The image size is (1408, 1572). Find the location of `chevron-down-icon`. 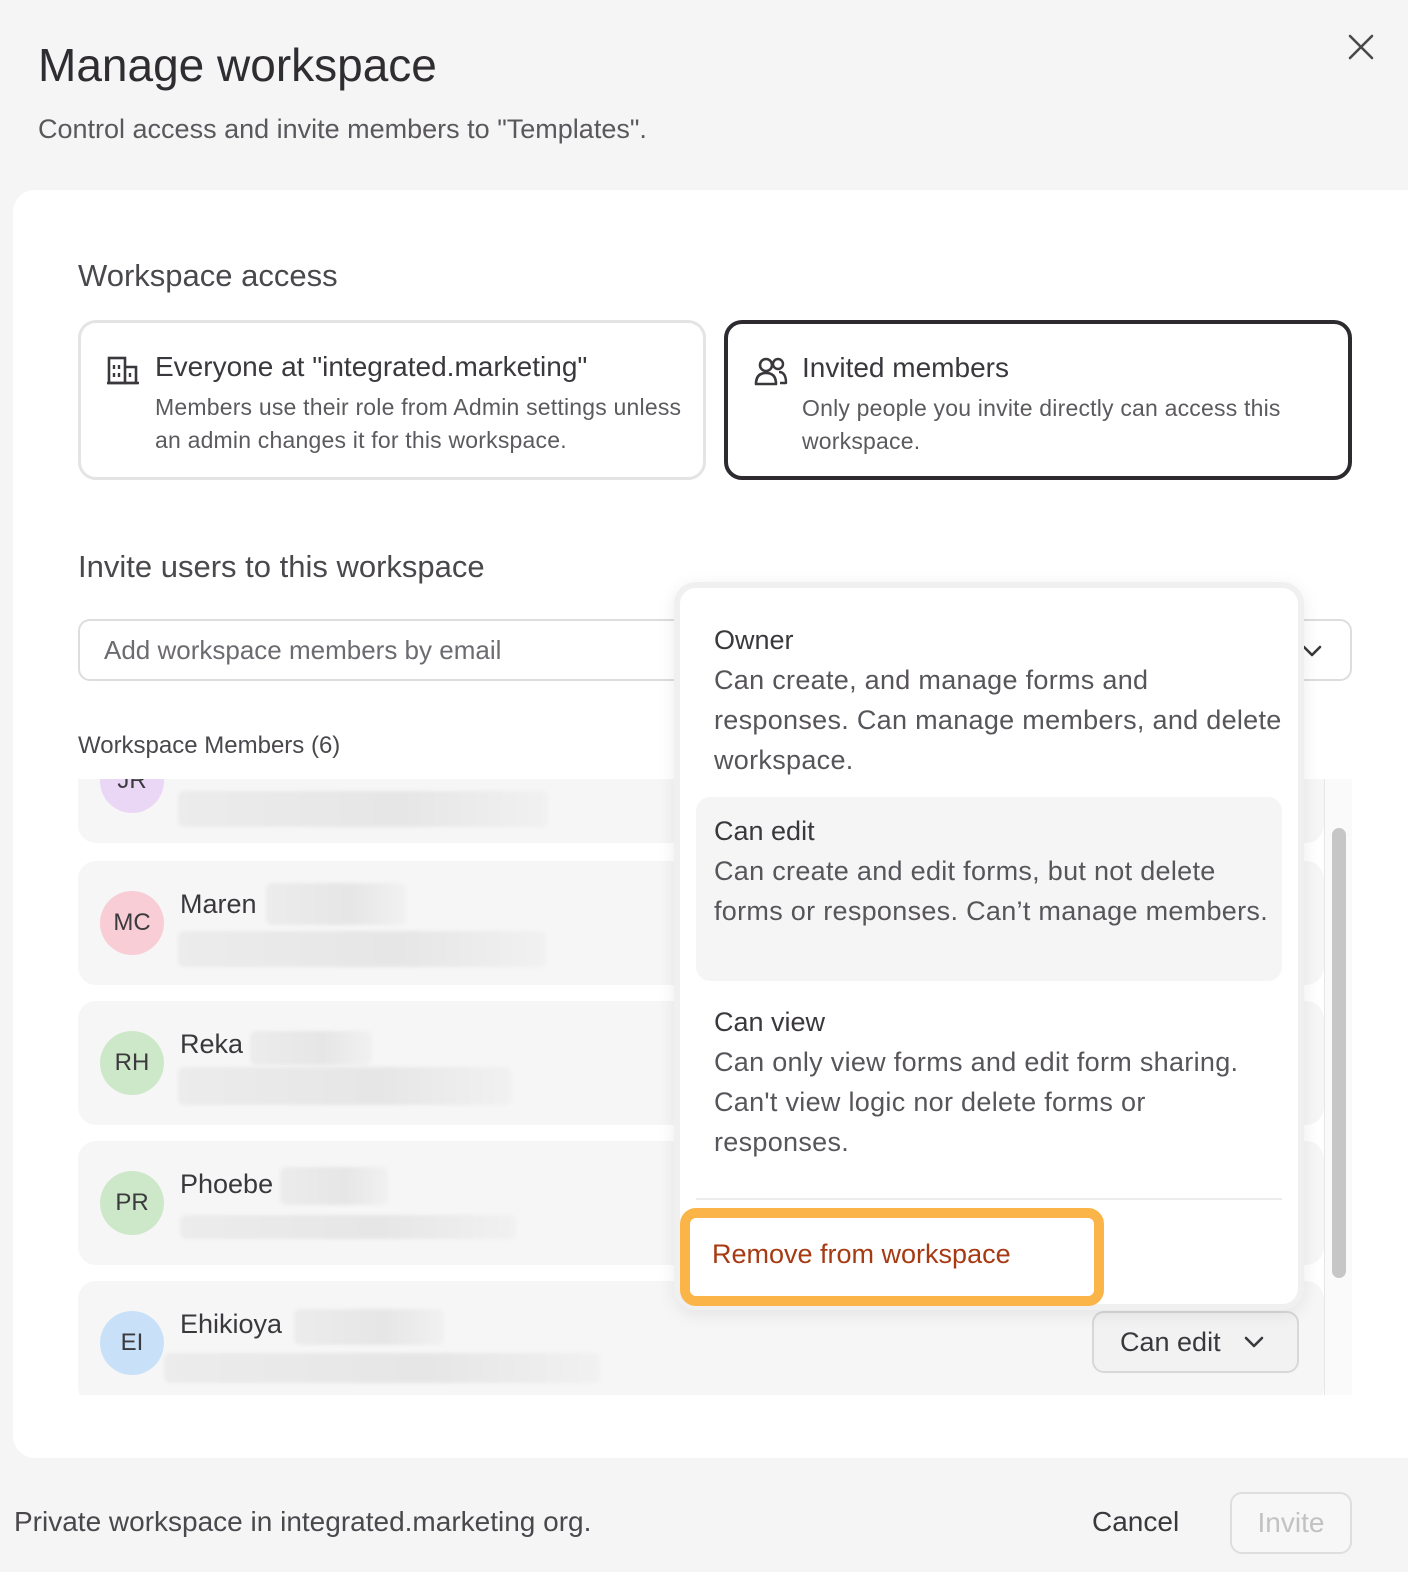

chevron-down-icon is located at coordinates (1253, 1342).